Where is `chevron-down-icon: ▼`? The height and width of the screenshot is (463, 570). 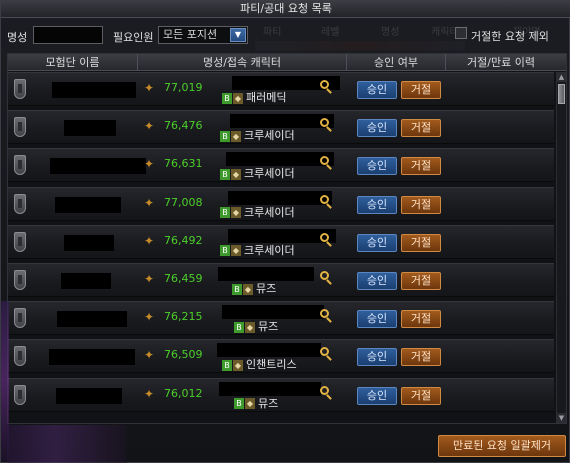
chevron-down-icon: ▼ is located at coordinates (238, 35).